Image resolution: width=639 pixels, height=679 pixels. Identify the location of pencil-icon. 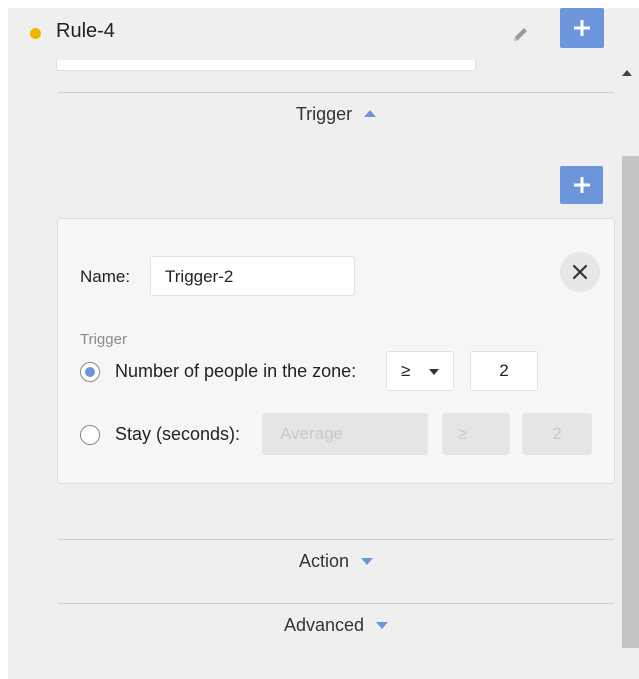
(521, 34).